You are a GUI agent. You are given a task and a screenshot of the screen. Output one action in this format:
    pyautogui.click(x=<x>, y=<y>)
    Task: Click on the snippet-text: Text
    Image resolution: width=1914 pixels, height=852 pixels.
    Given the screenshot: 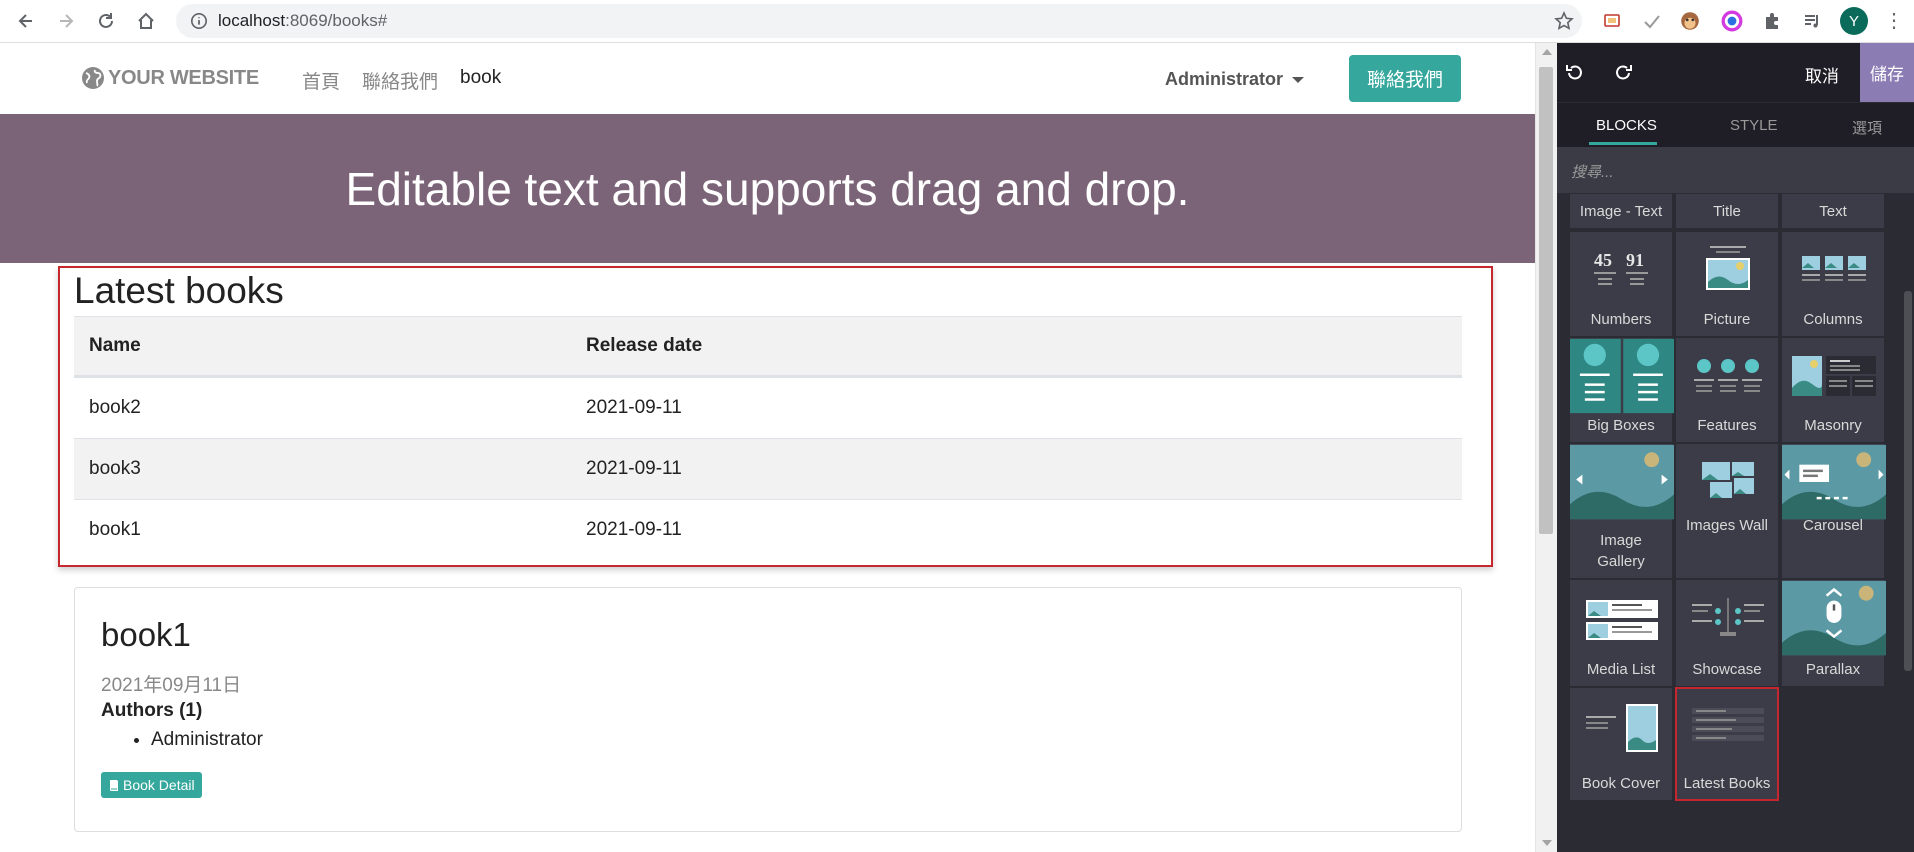 What is the action you would take?
    pyautogui.click(x=1833, y=211)
    